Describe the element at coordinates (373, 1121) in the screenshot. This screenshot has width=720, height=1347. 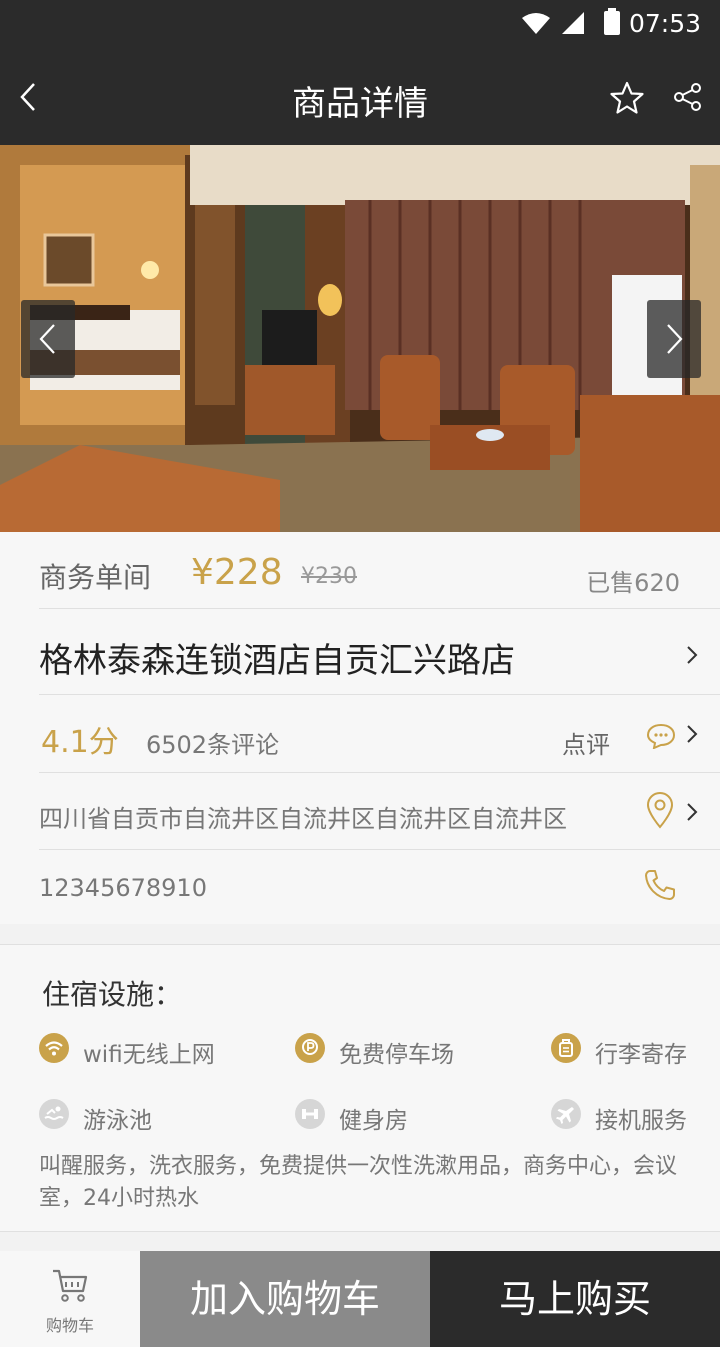
I see `facility-label: 健身房` at that location.